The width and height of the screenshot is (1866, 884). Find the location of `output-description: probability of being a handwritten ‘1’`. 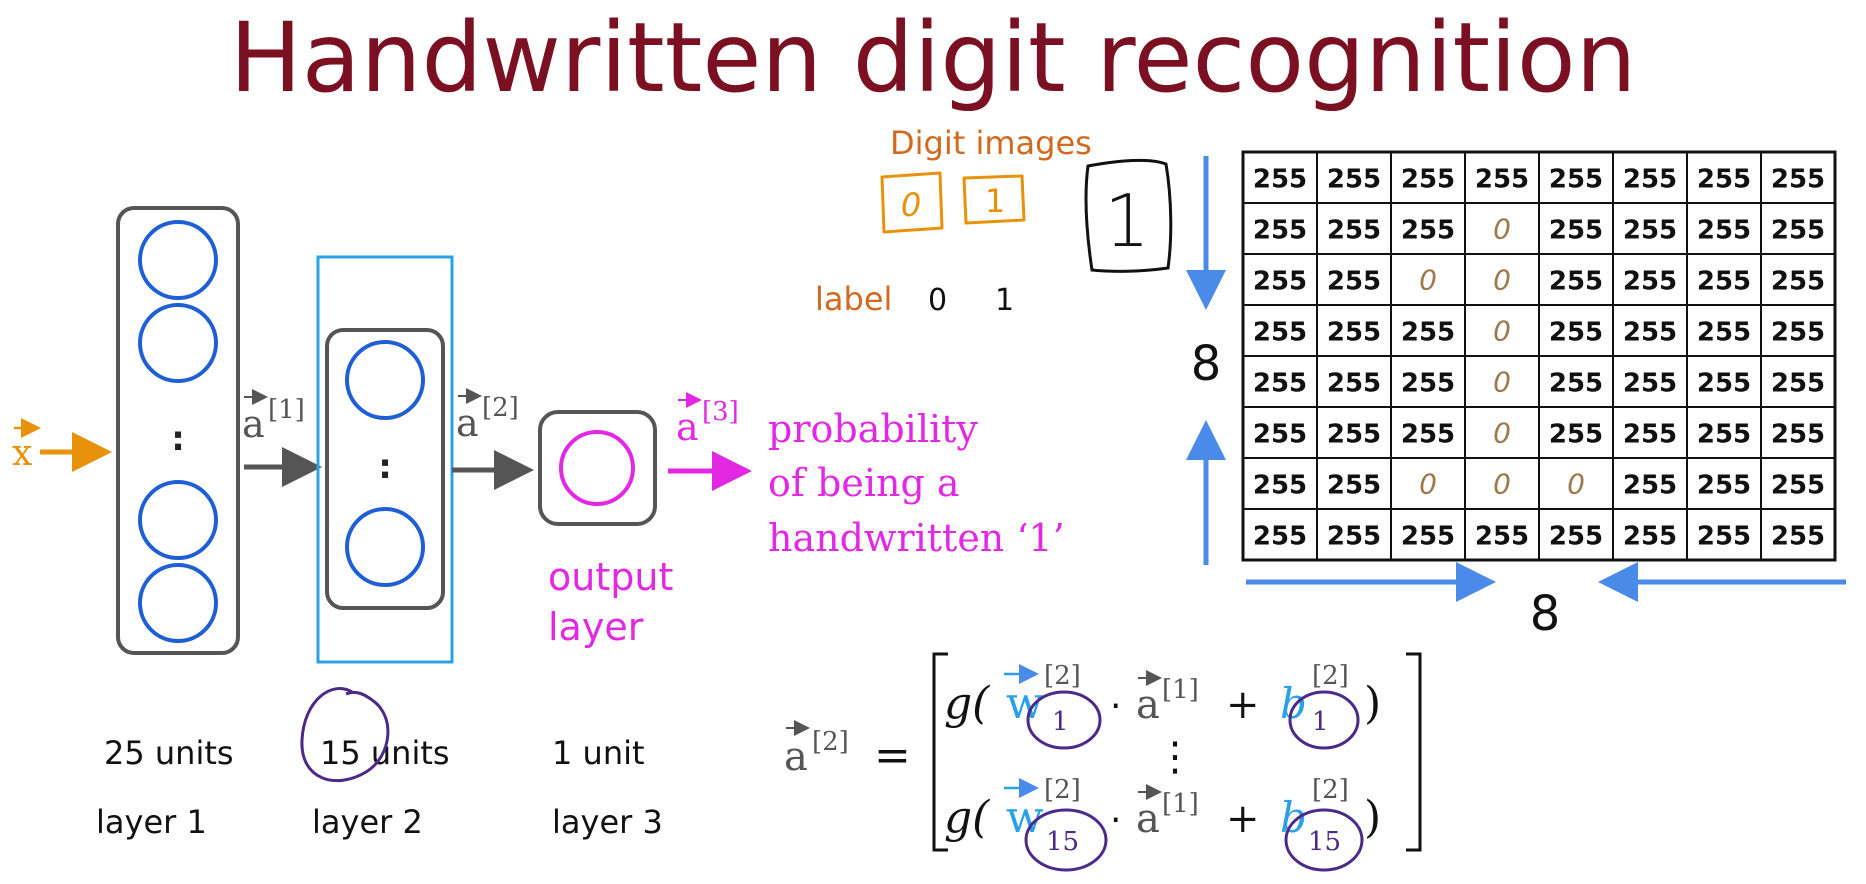

output-description: probability of being a handwritten ‘1’ is located at coordinates (916, 483).